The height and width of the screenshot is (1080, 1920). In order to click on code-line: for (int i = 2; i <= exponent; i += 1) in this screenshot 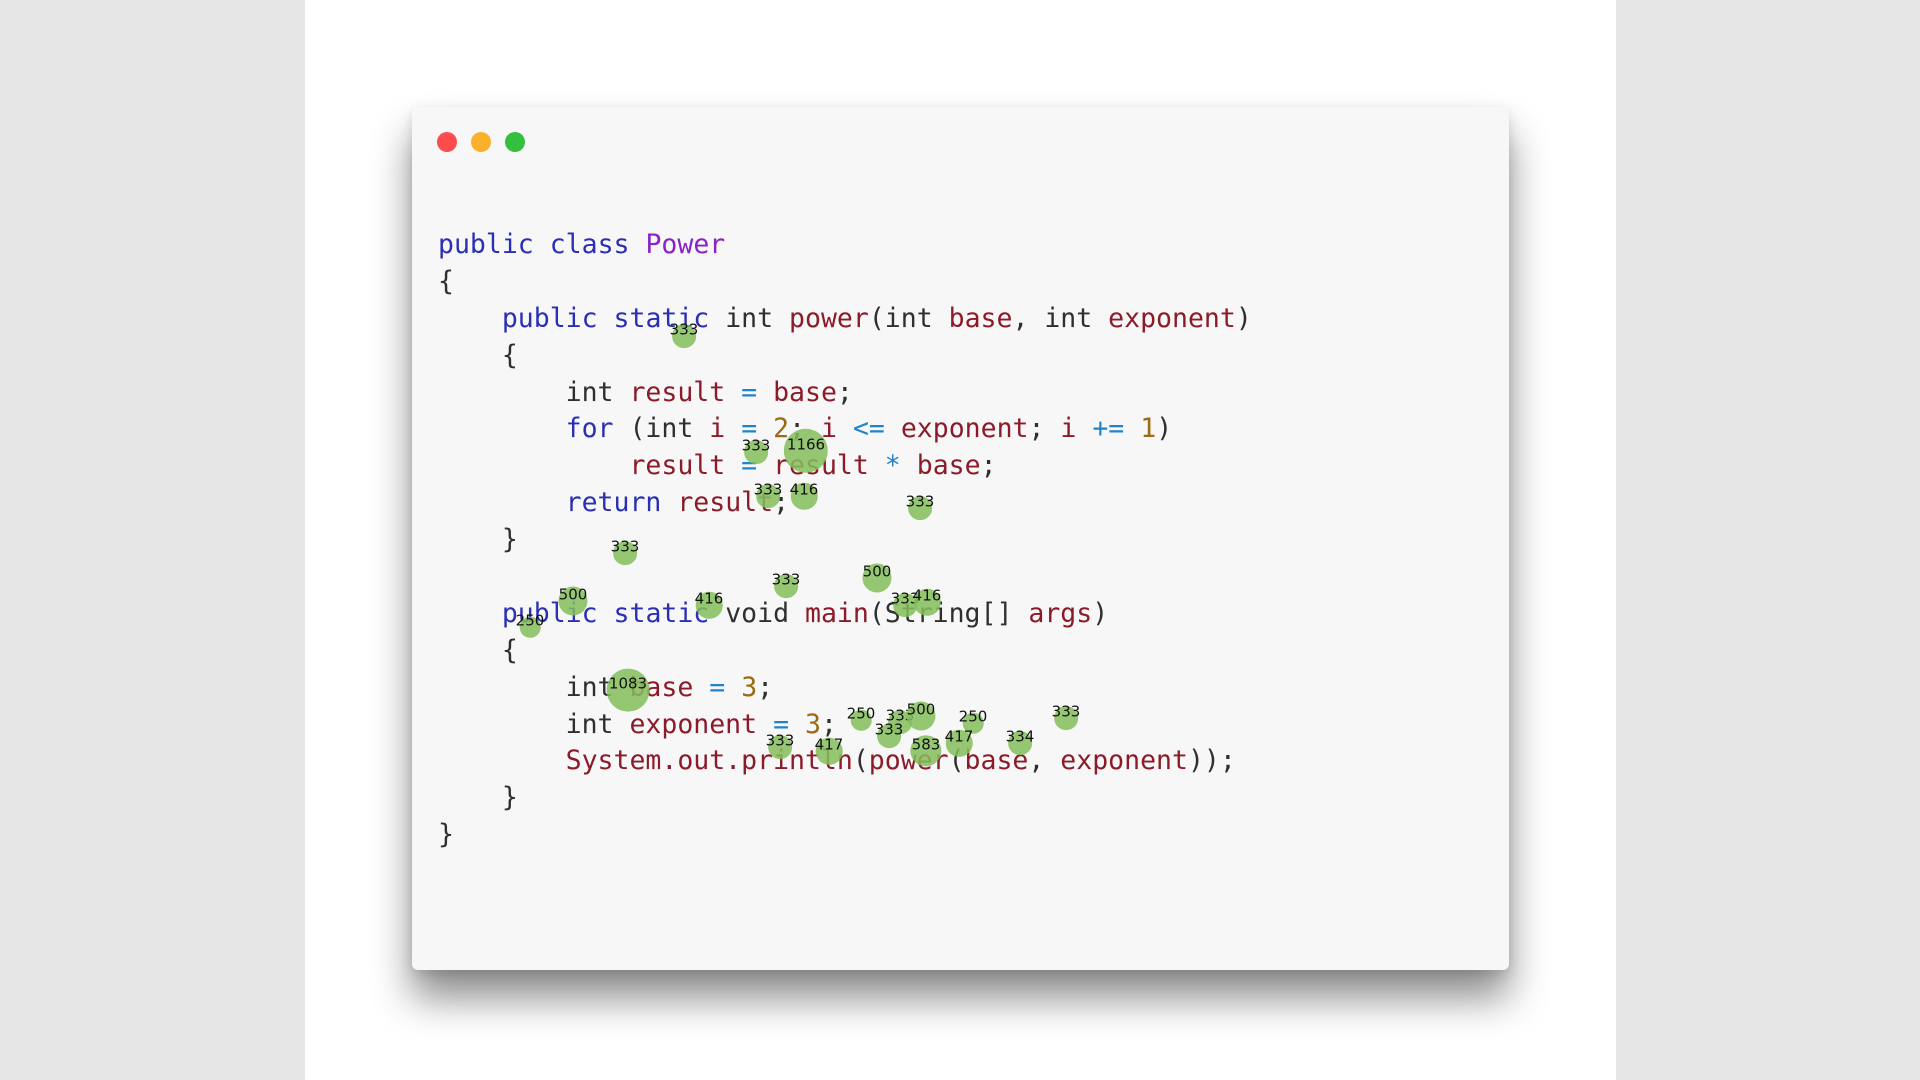, I will do `click(869, 429)`.